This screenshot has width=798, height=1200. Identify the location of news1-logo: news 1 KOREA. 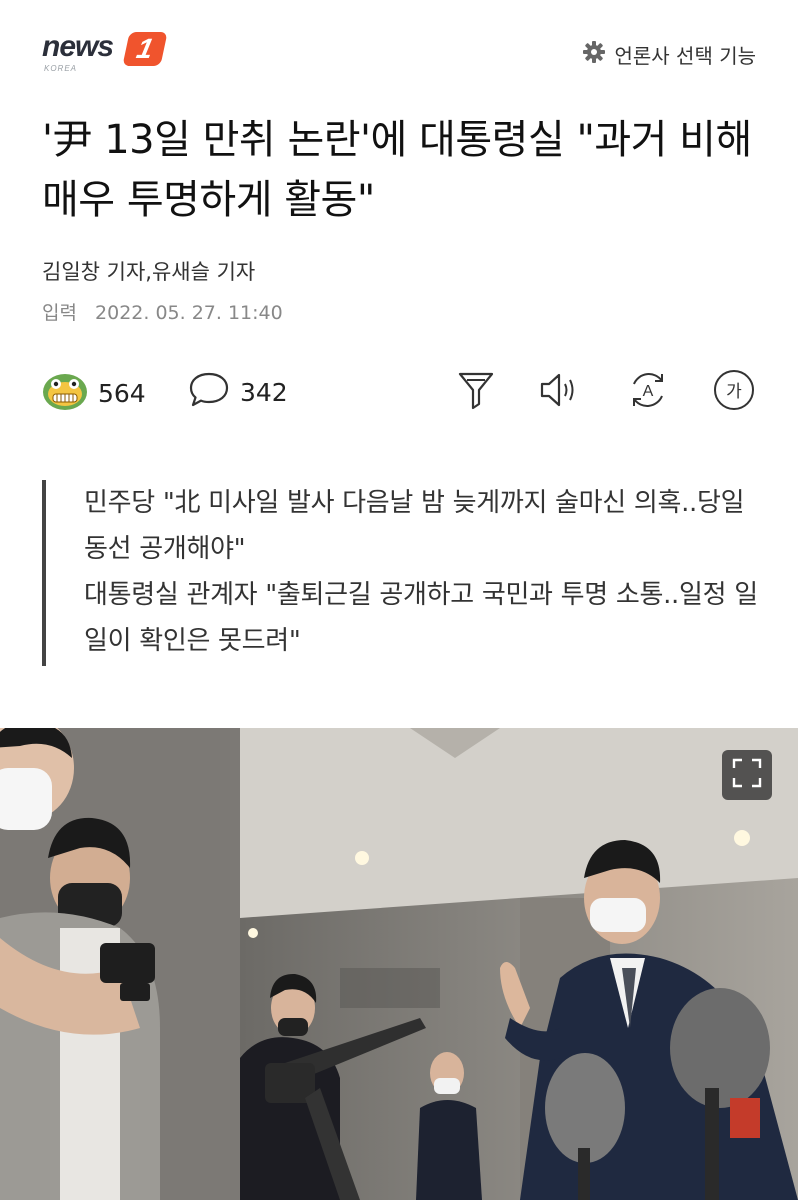
(107, 53).